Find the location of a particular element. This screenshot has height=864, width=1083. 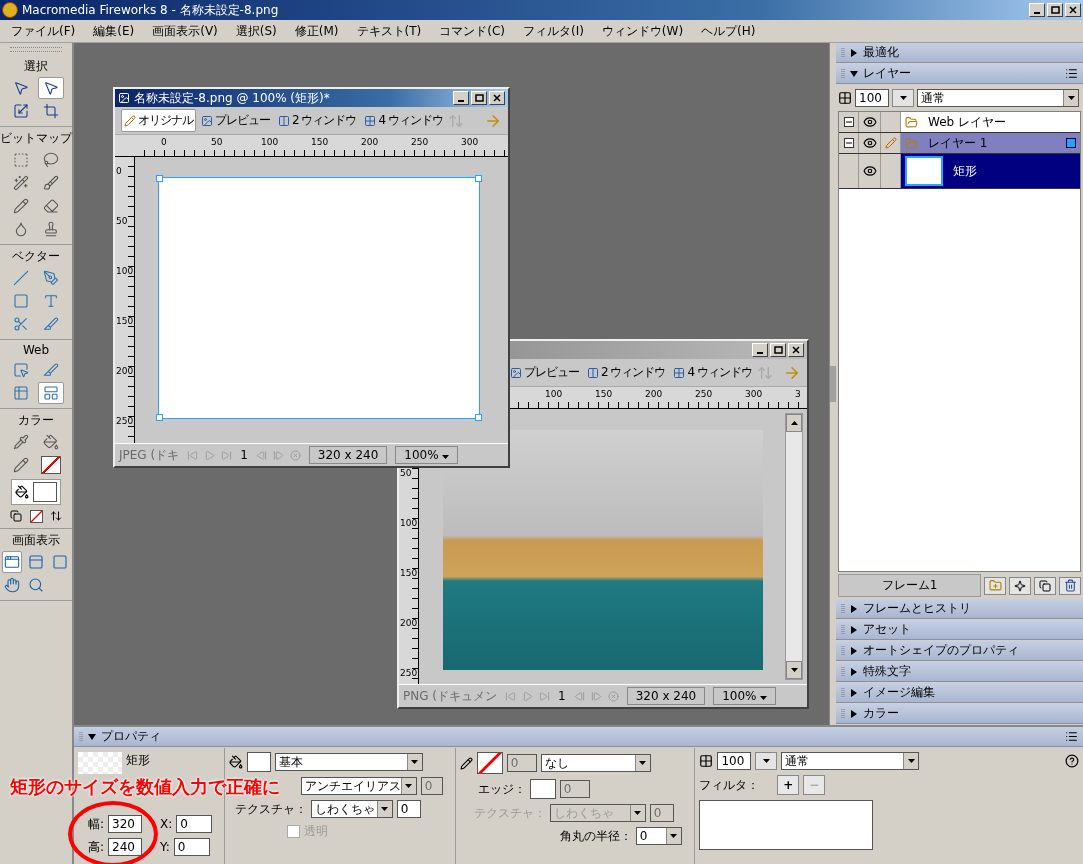

help-icon is located at coordinates (1072, 761).